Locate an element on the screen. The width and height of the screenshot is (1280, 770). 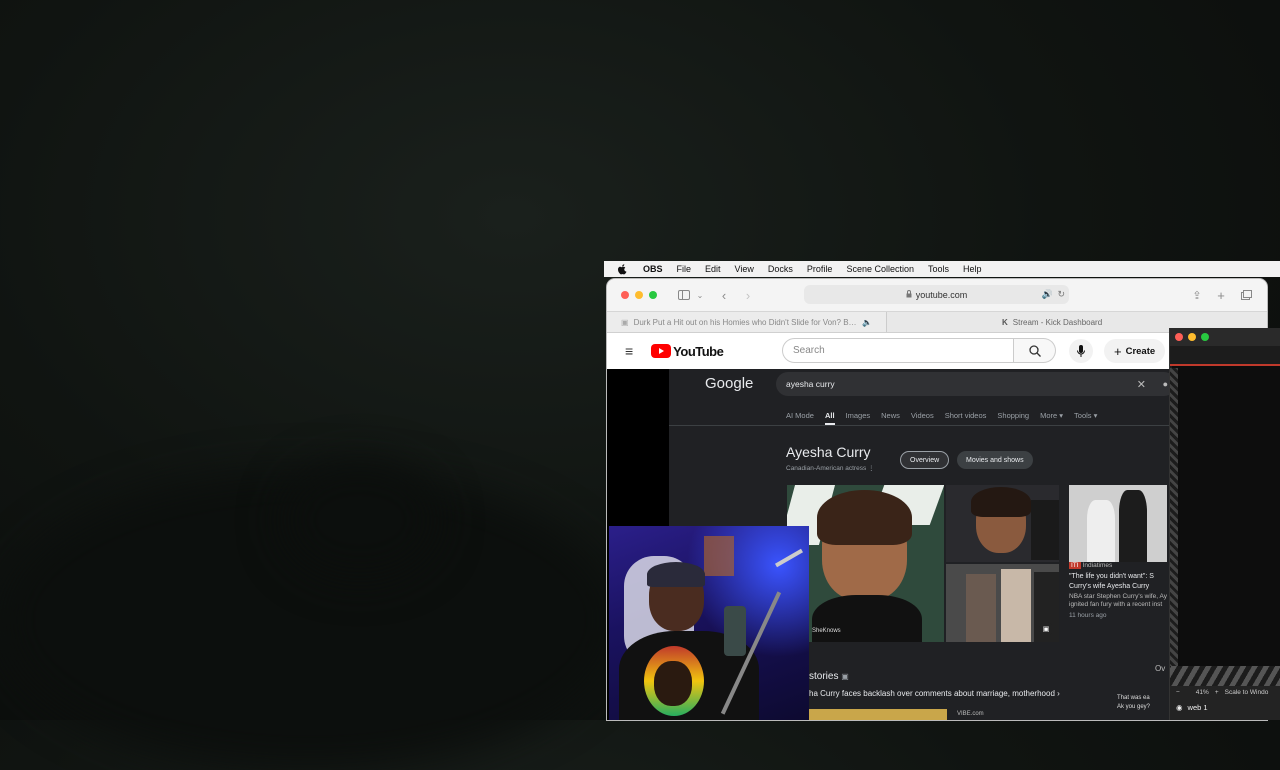
menu-icon: ≡ is located at coordinates (629, 351).